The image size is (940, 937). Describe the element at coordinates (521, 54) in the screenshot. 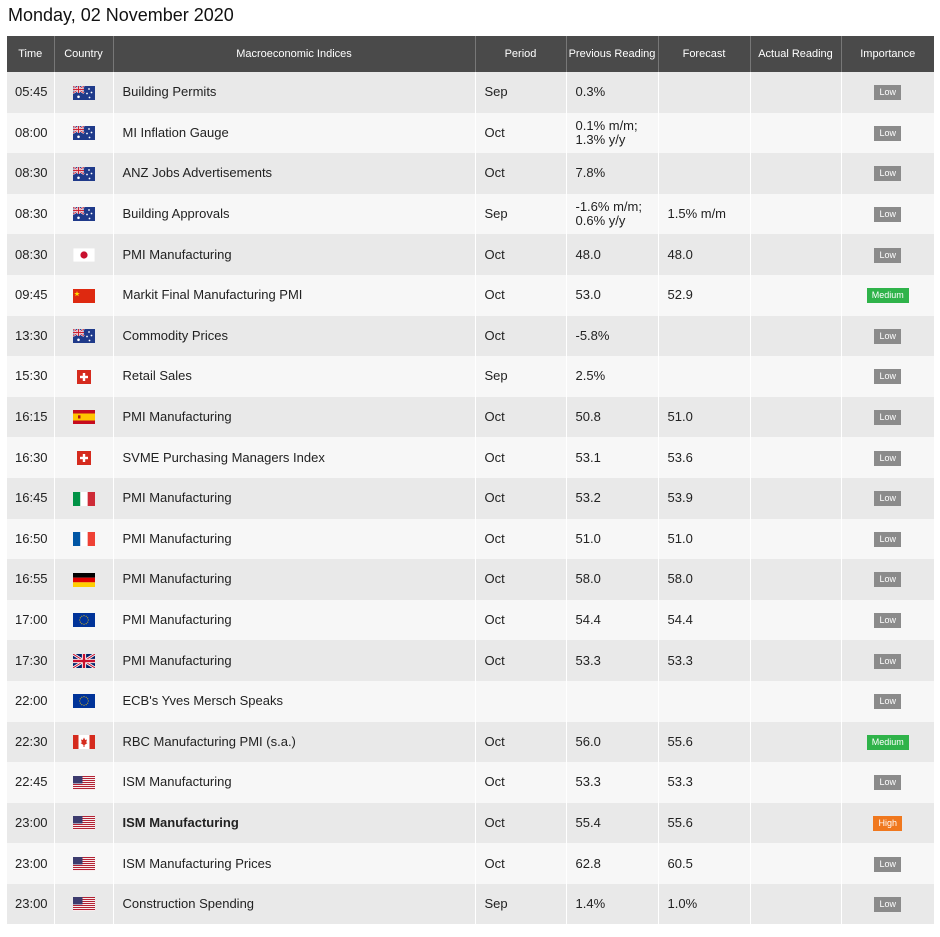

I see `header-period: Period` at that location.